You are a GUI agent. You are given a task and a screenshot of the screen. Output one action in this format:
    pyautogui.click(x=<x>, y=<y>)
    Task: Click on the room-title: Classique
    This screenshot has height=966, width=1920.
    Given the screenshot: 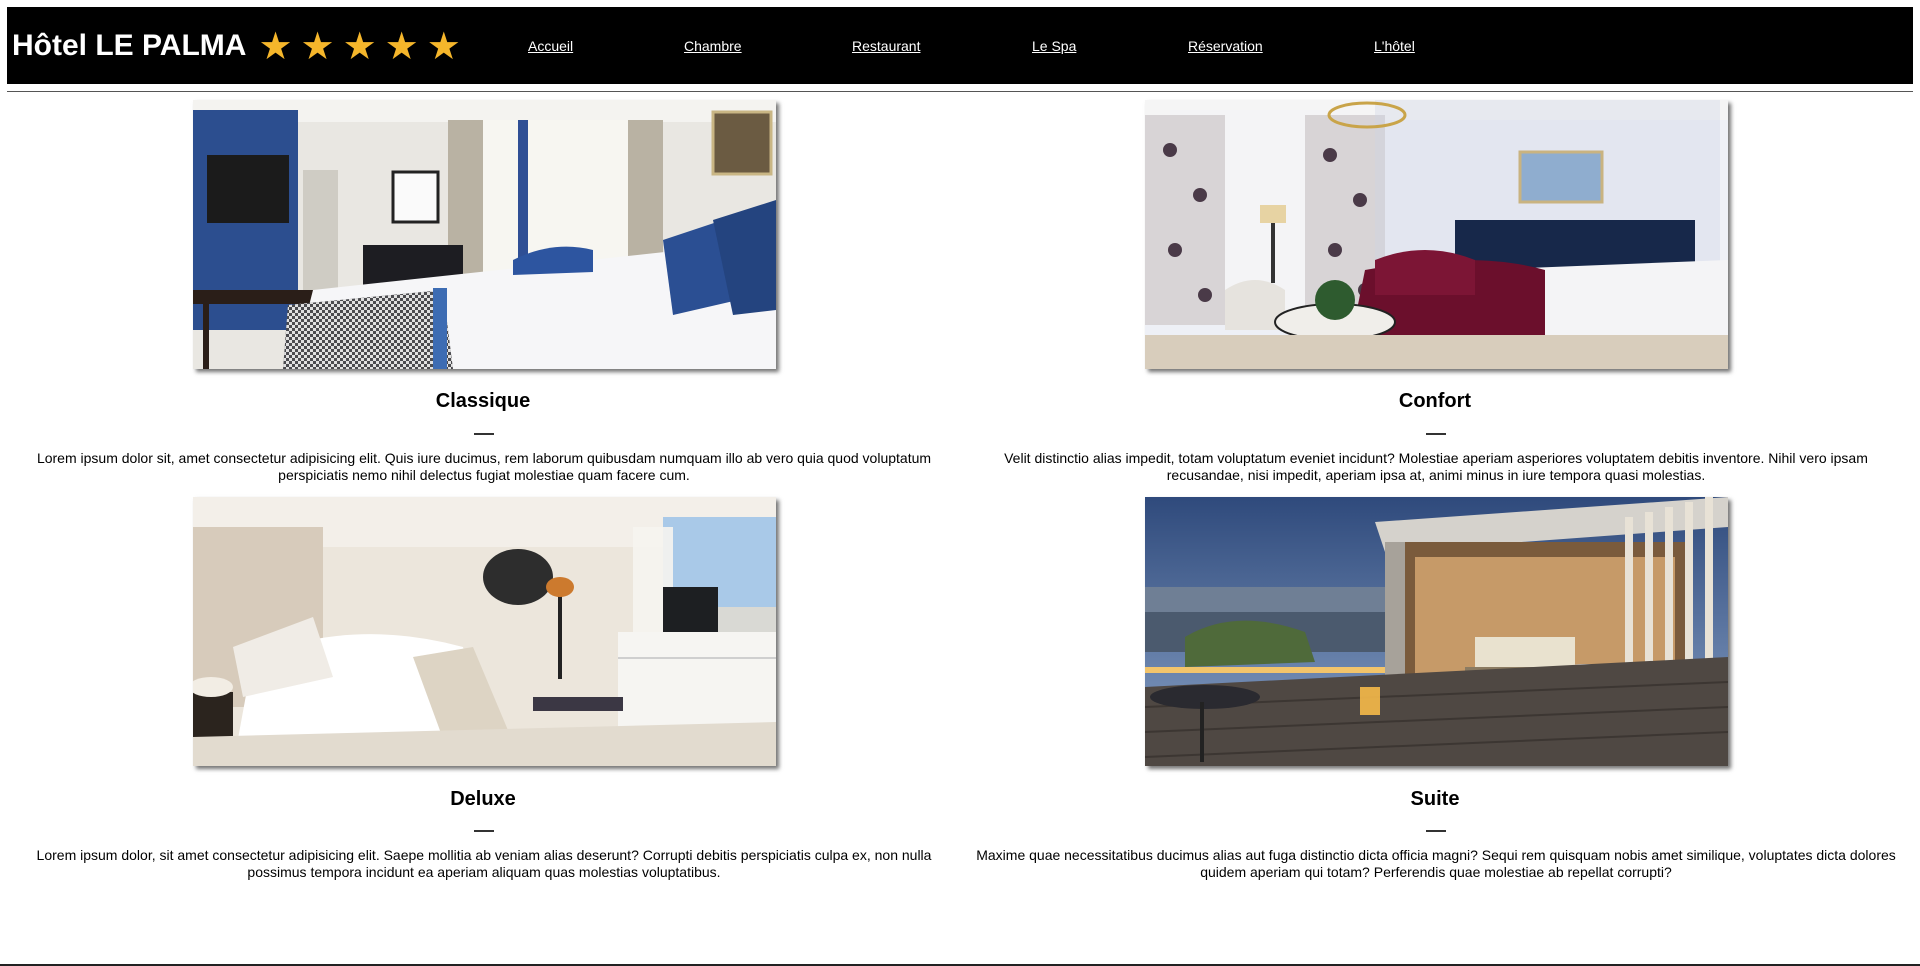 What is the action you would take?
    pyautogui.click(x=483, y=401)
    